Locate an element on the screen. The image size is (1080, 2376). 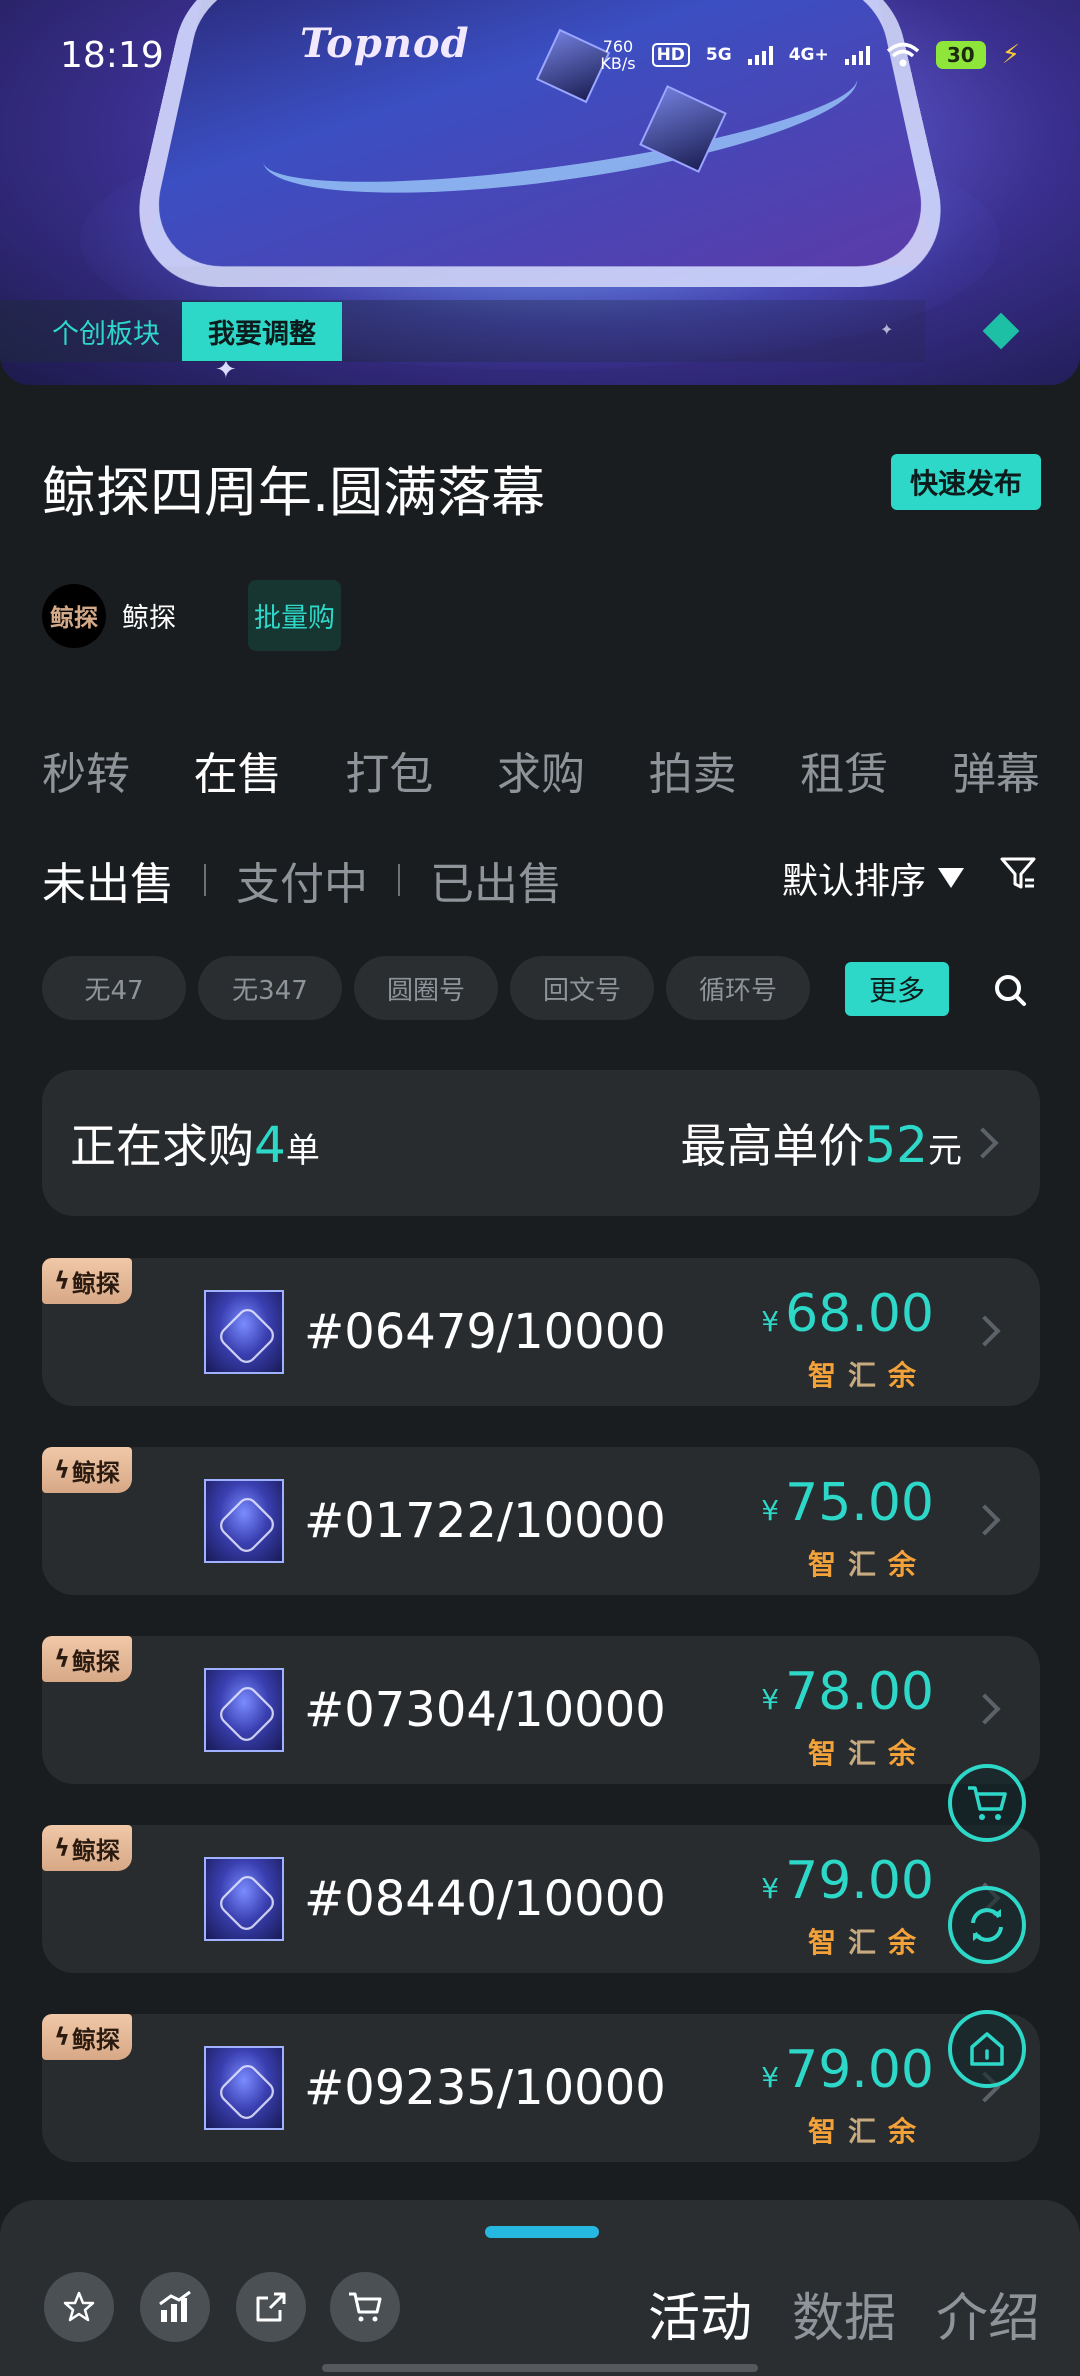
buying-count: 正在求购 4 单 is located at coordinates (195, 1145).